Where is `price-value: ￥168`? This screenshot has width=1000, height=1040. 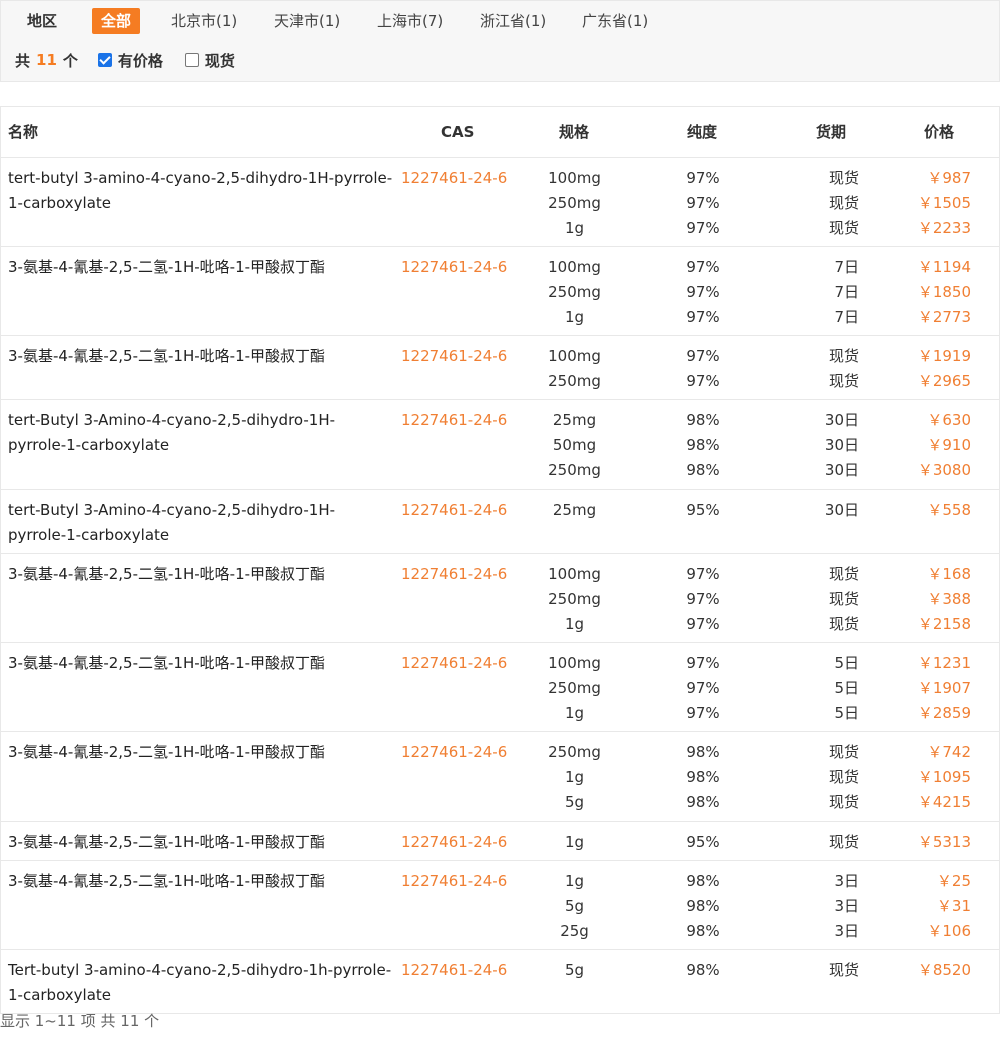 price-value: ￥168 is located at coordinates (949, 574).